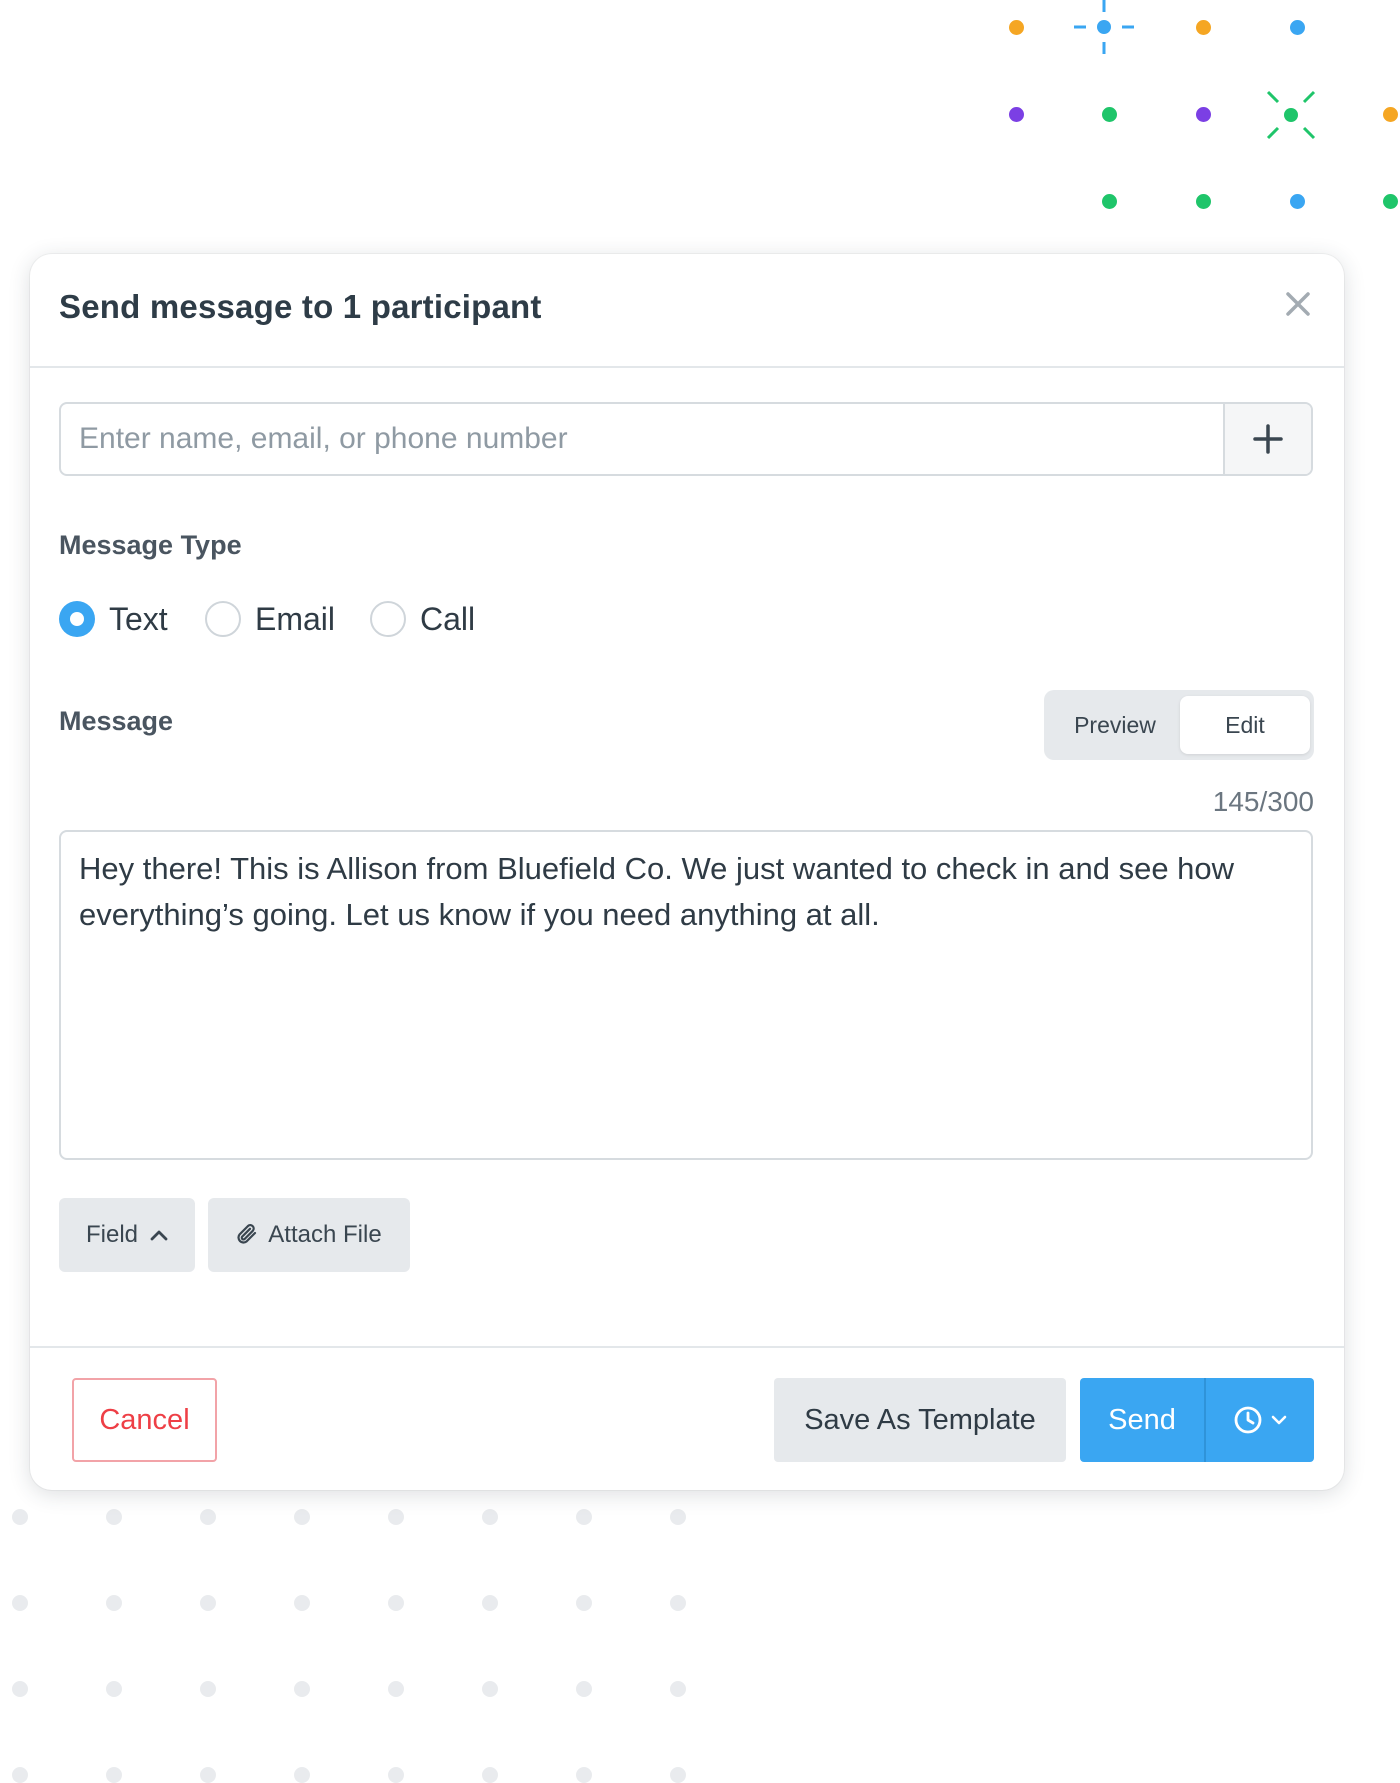 The width and height of the screenshot is (1400, 1783). What do you see at coordinates (300, 306) in the screenshot?
I see `modal-title: Send message to 1 participant` at bounding box center [300, 306].